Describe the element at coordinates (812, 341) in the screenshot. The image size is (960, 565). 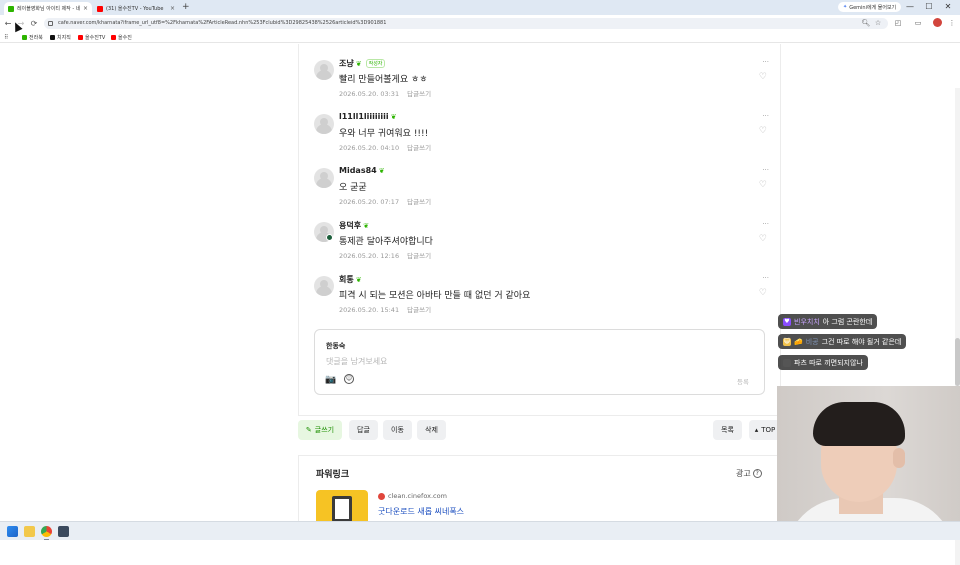
I see `chat-nickname: 비공` at that location.